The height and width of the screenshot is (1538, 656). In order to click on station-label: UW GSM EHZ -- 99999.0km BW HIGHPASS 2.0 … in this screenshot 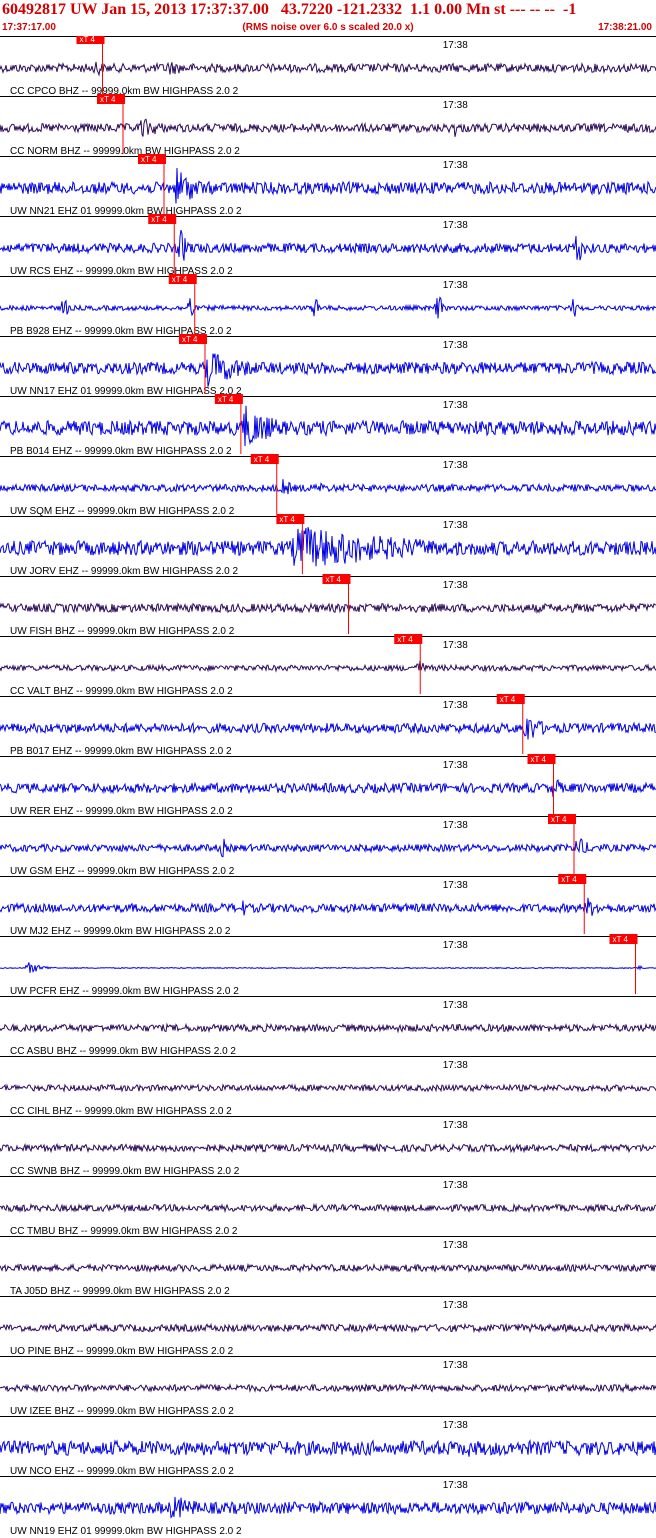, I will do `click(122, 871)`.